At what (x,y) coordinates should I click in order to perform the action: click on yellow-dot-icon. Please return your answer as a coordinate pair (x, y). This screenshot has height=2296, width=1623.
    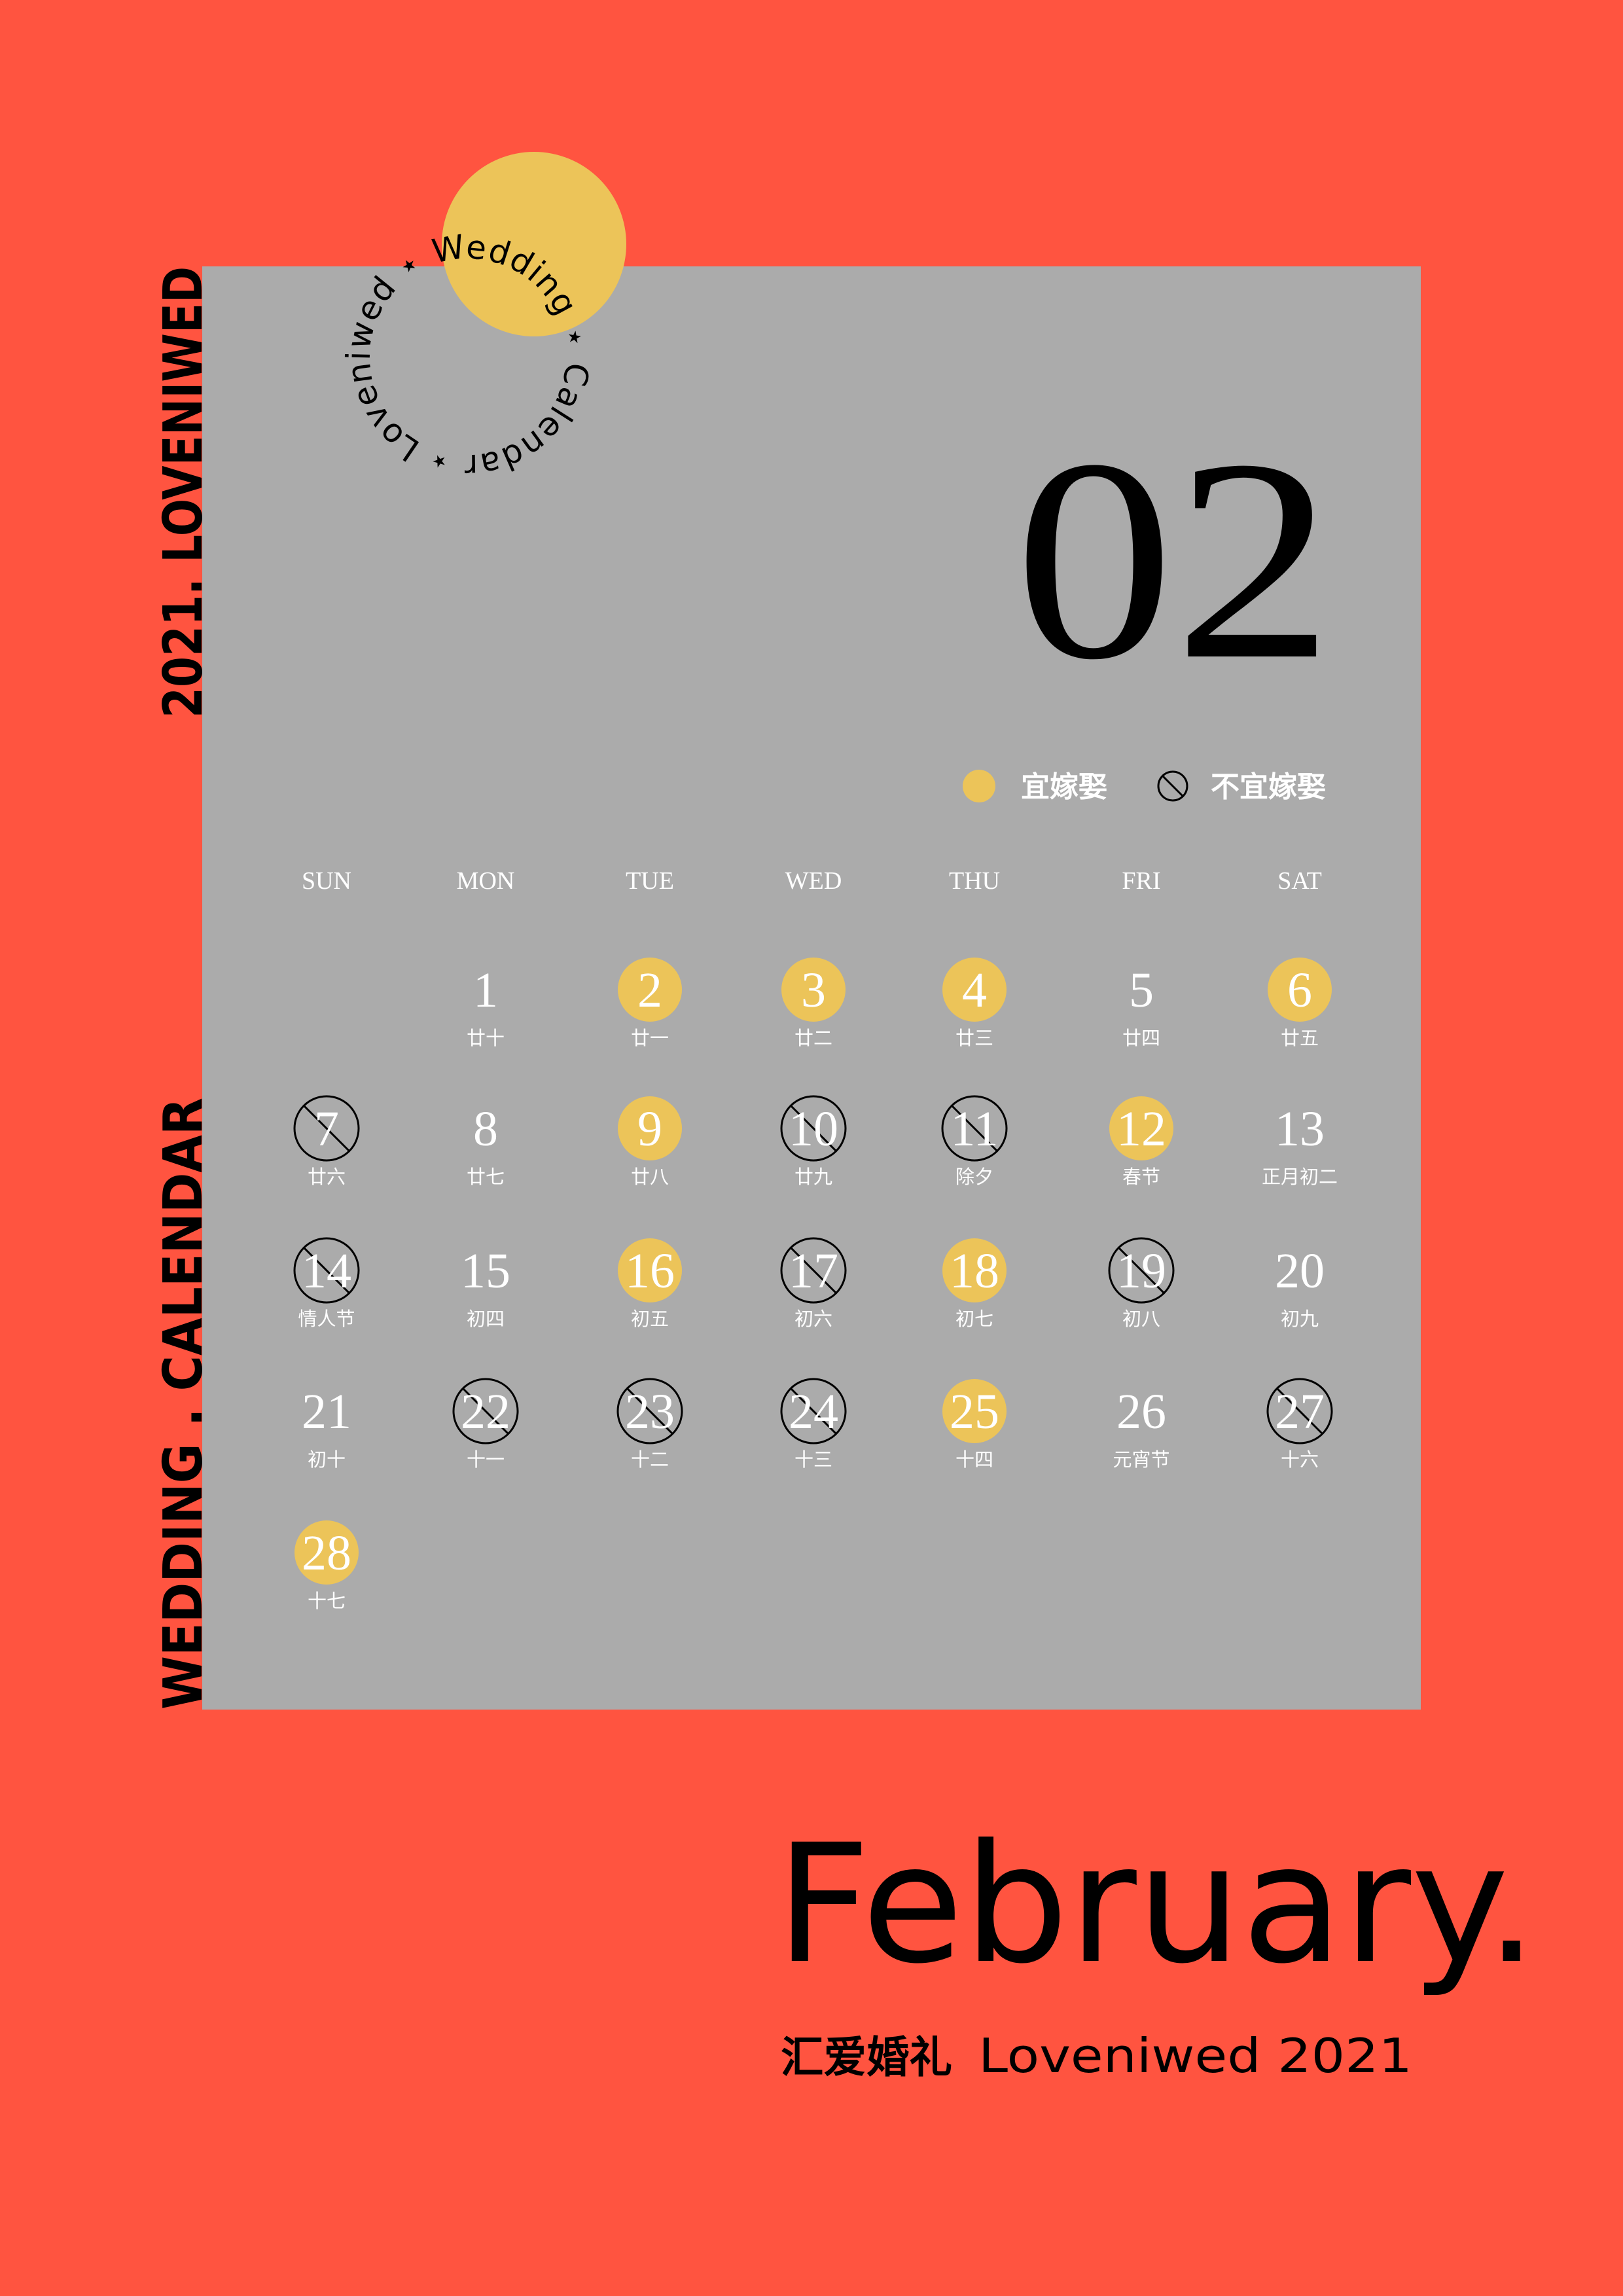
    Looking at the image, I should click on (979, 786).